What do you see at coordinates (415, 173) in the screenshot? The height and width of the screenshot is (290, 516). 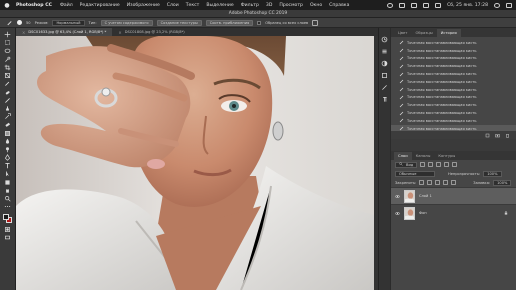 I see `blend-mode-select: Обычные` at bounding box center [415, 173].